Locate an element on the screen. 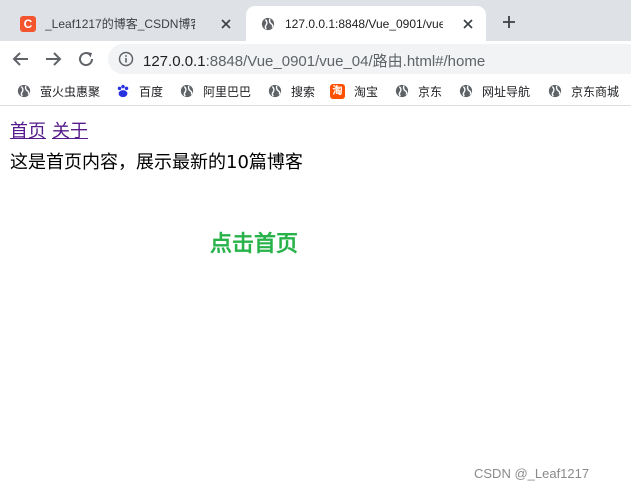  bookmark-label: 萤火虫惠聚 is located at coordinates (70, 91).